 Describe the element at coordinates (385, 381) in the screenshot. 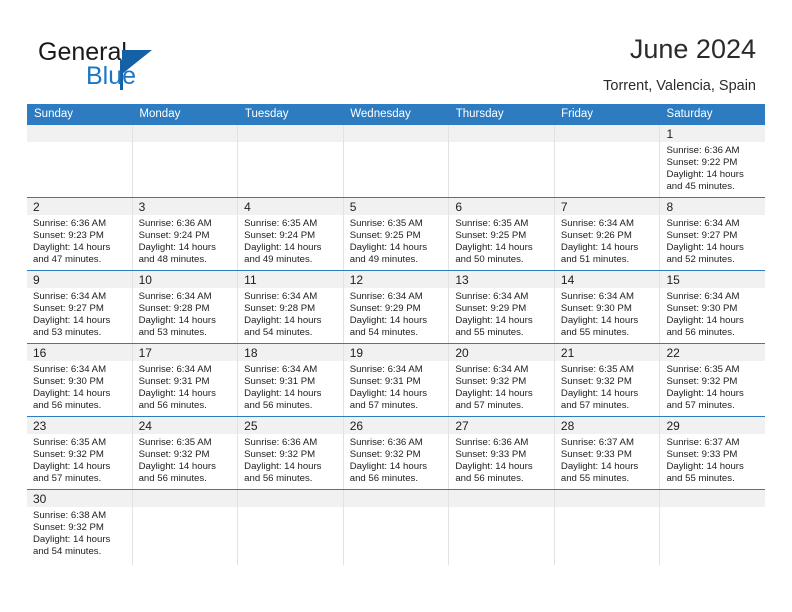

I see `sunset-text: Sunset: 9:31 PM` at that location.